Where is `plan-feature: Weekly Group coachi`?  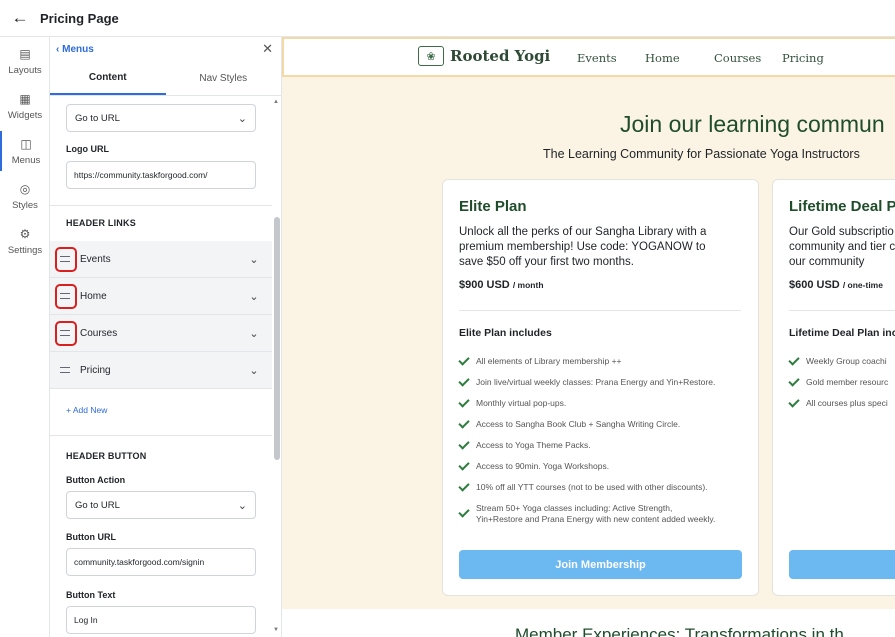
plan-feature: Weekly Group coachi is located at coordinates (837, 360).